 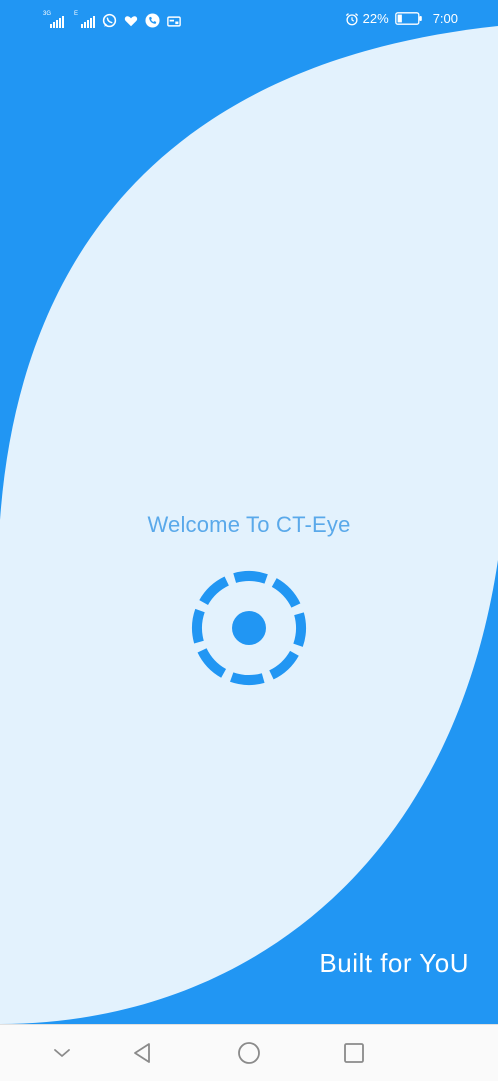 What do you see at coordinates (53, 19) in the screenshot?
I see `signal-icon: 3G` at bounding box center [53, 19].